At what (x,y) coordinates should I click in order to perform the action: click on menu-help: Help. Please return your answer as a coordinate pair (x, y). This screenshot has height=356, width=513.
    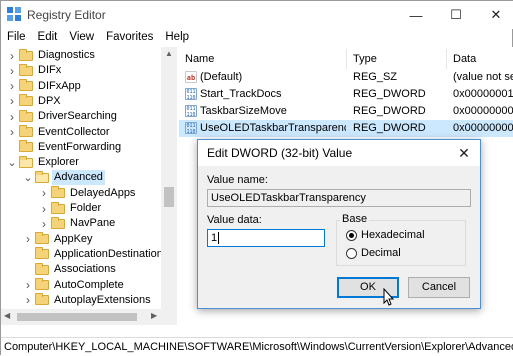
    Looking at the image, I should click on (177, 38).